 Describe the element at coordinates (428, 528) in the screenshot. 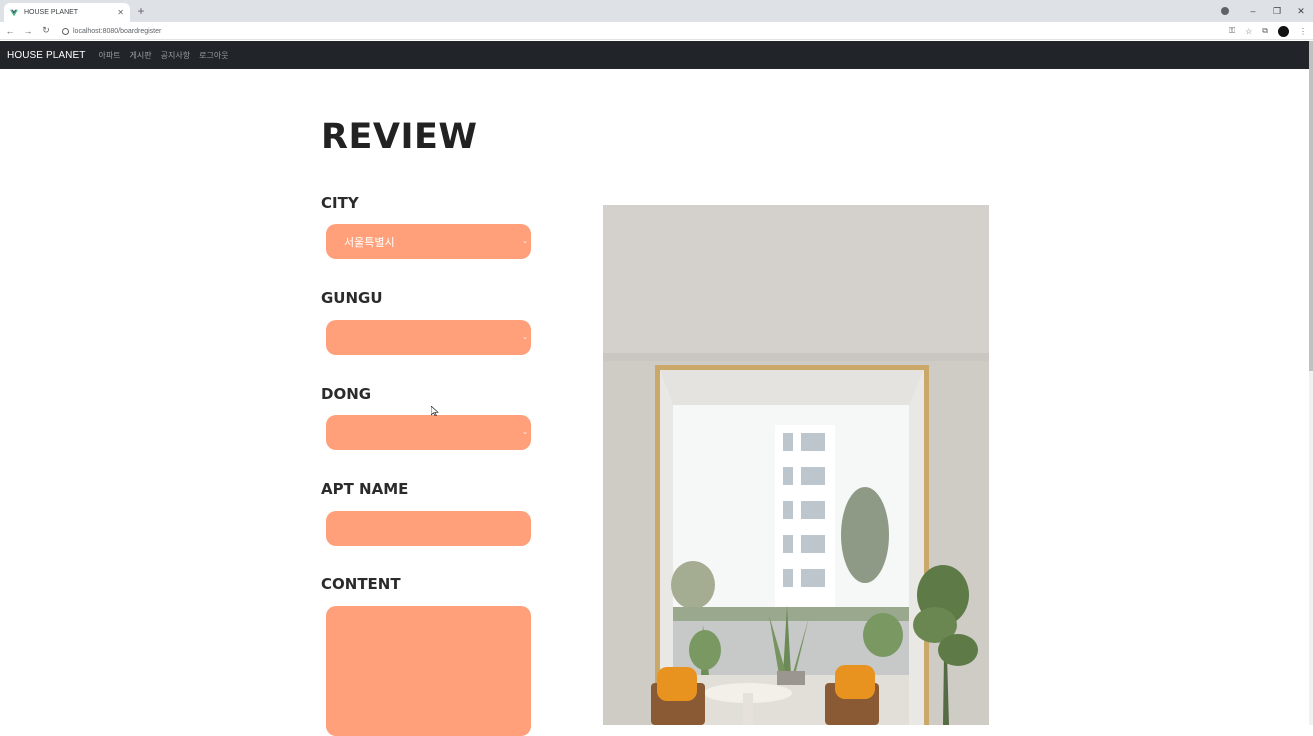

I see `apt-name-input` at that location.